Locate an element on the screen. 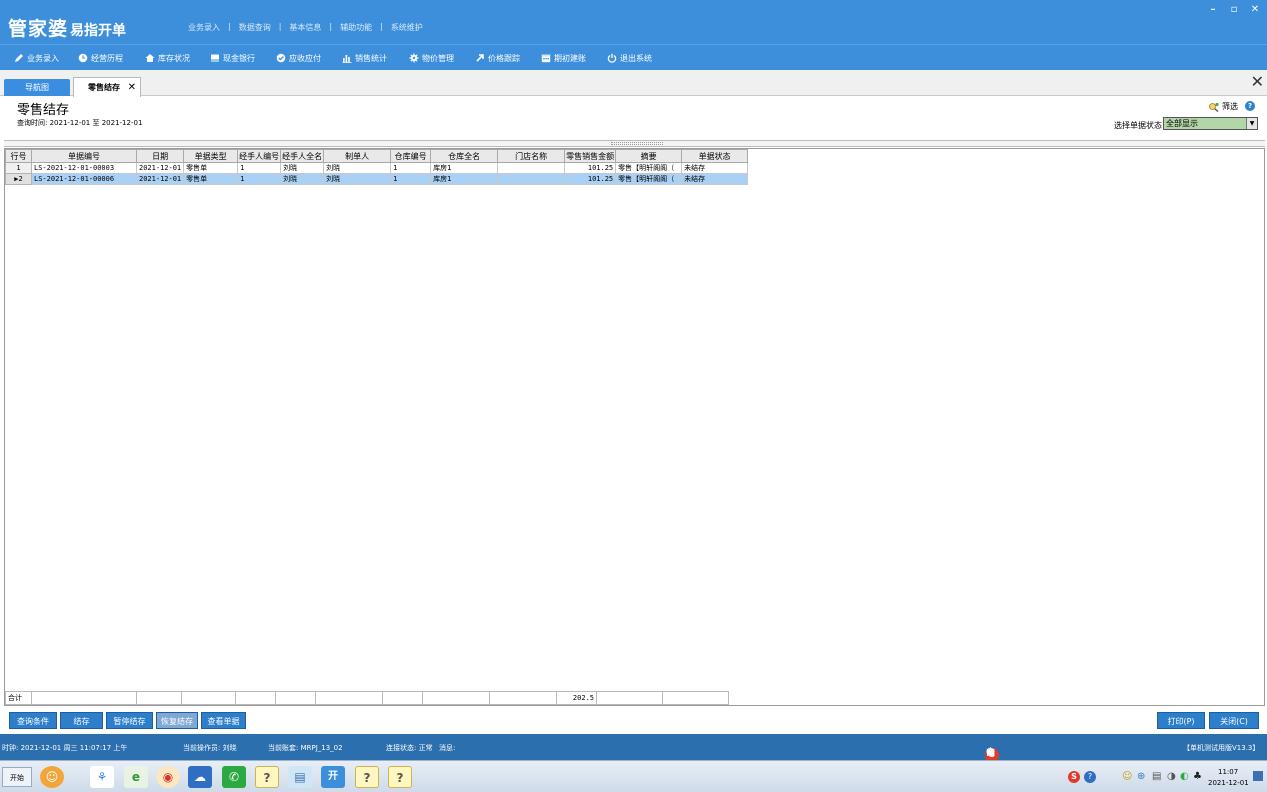 Image resolution: width=1267 pixels, height=792 pixels. resume-settle-button: 恢复结存 is located at coordinates (177, 720).